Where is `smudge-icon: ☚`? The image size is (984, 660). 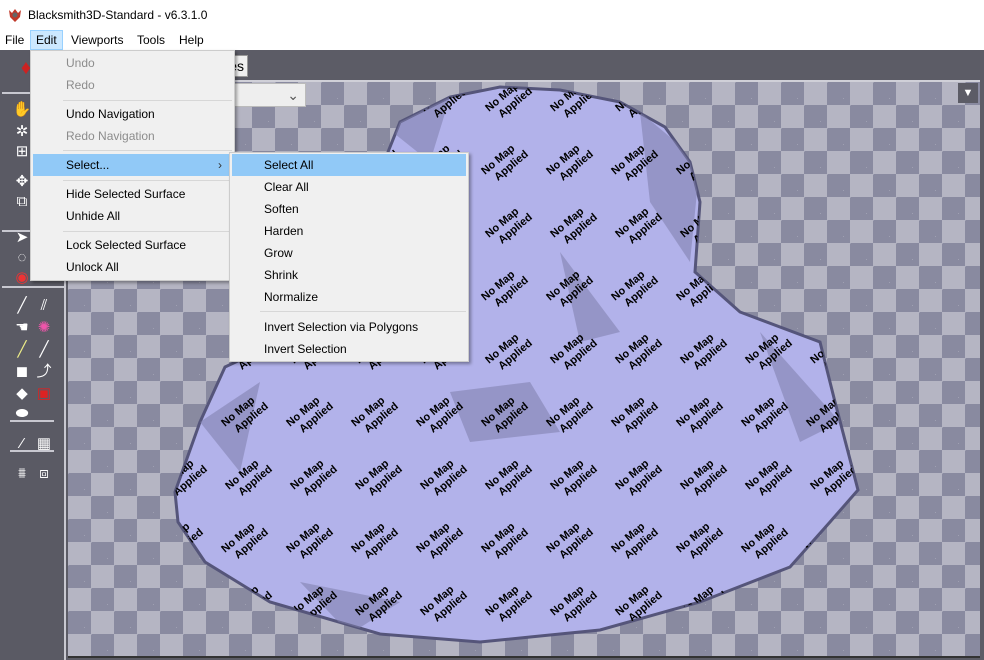 smudge-icon: ☚ is located at coordinates (22, 328).